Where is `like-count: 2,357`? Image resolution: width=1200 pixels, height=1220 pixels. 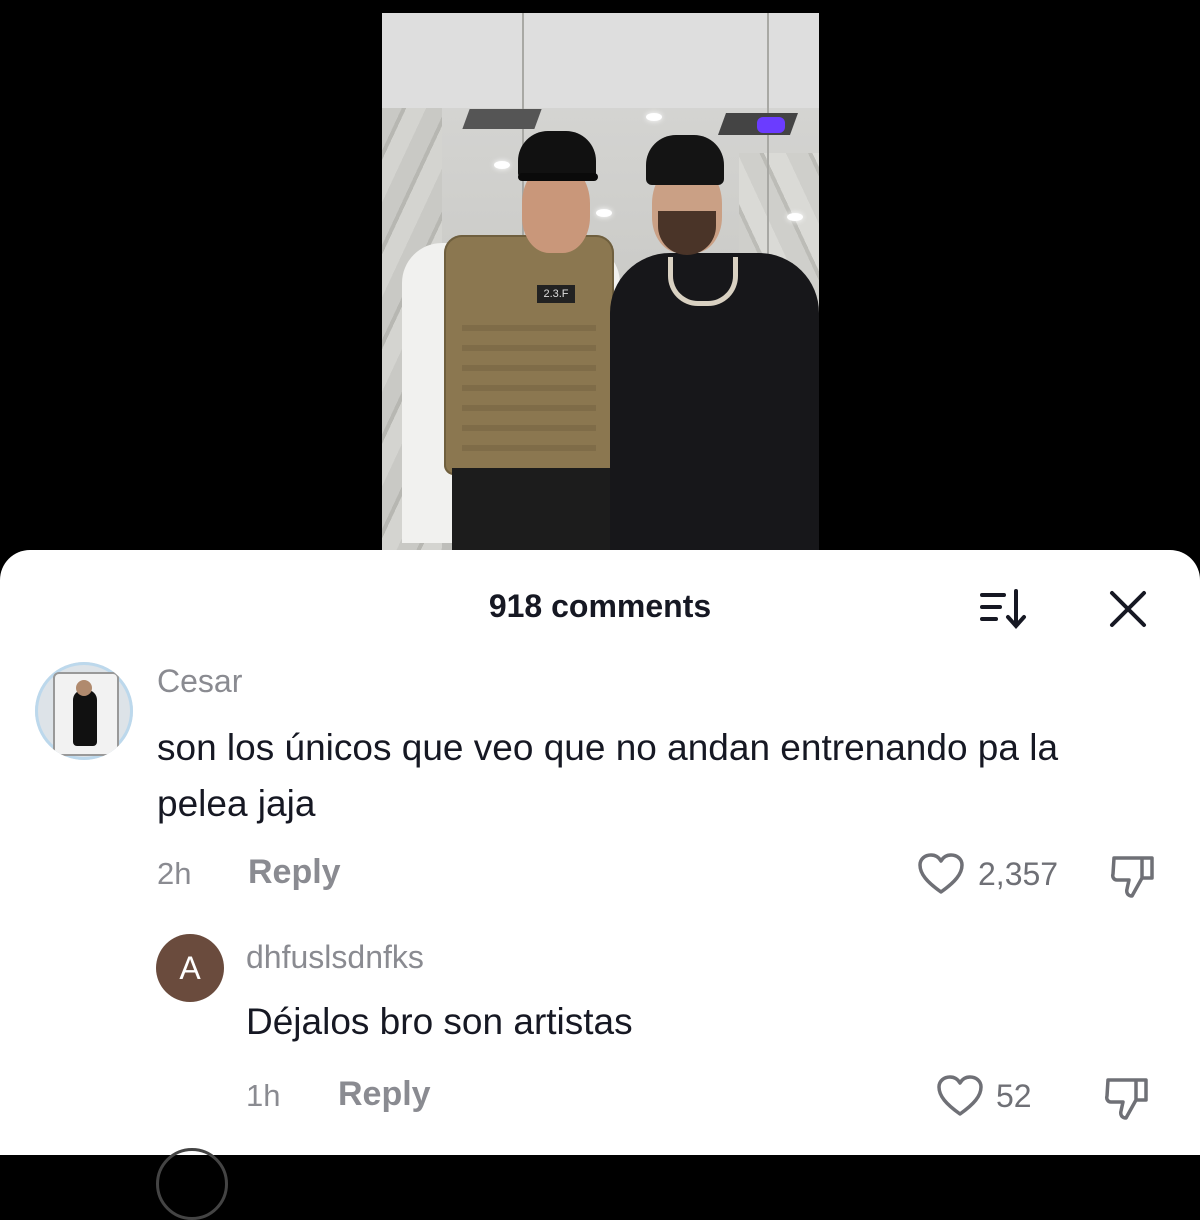 like-count: 2,357 is located at coordinates (1018, 874).